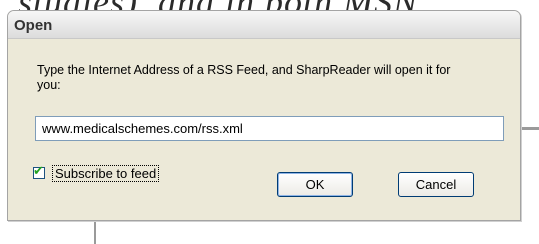 The height and width of the screenshot is (244, 539). Describe the element at coordinates (530, 128) in the screenshot. I see `background-divider-horizontal` at that location.